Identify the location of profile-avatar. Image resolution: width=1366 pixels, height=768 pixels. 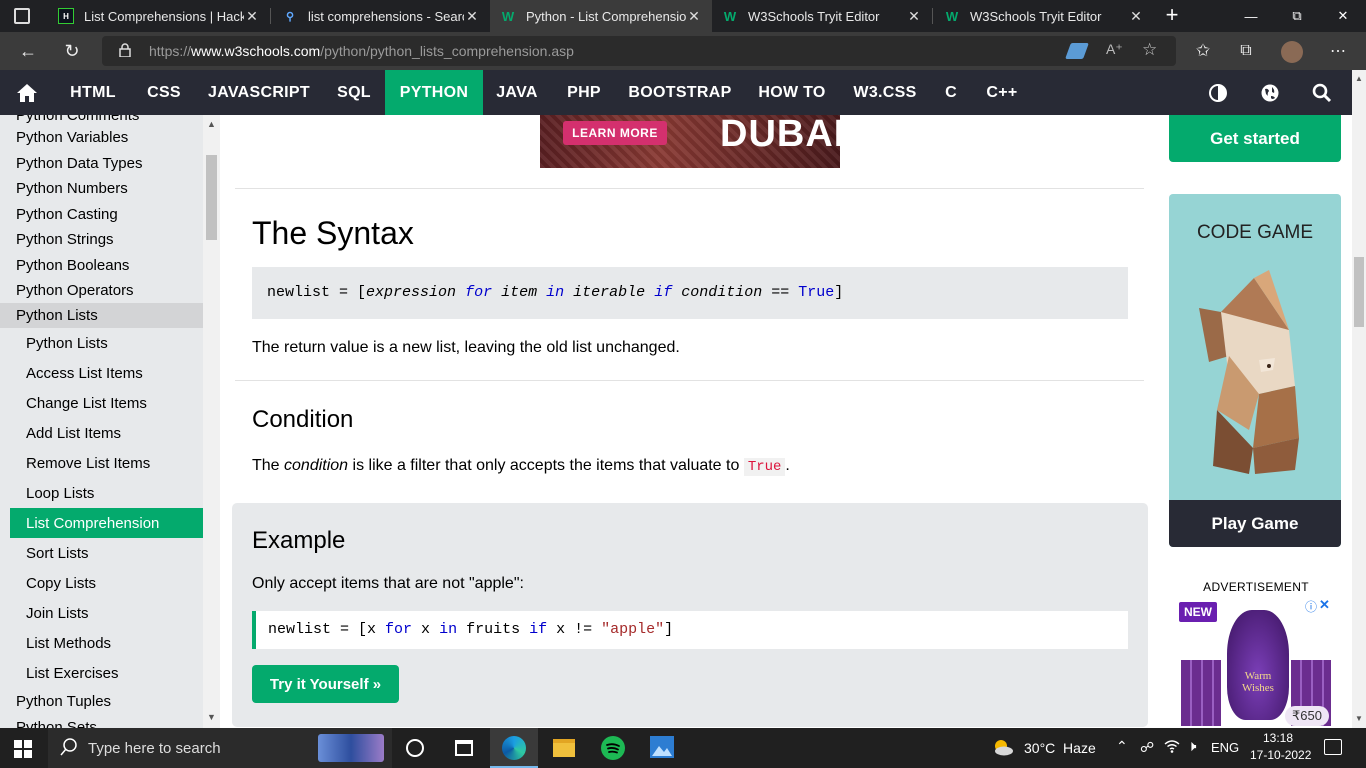
(1292, 52).